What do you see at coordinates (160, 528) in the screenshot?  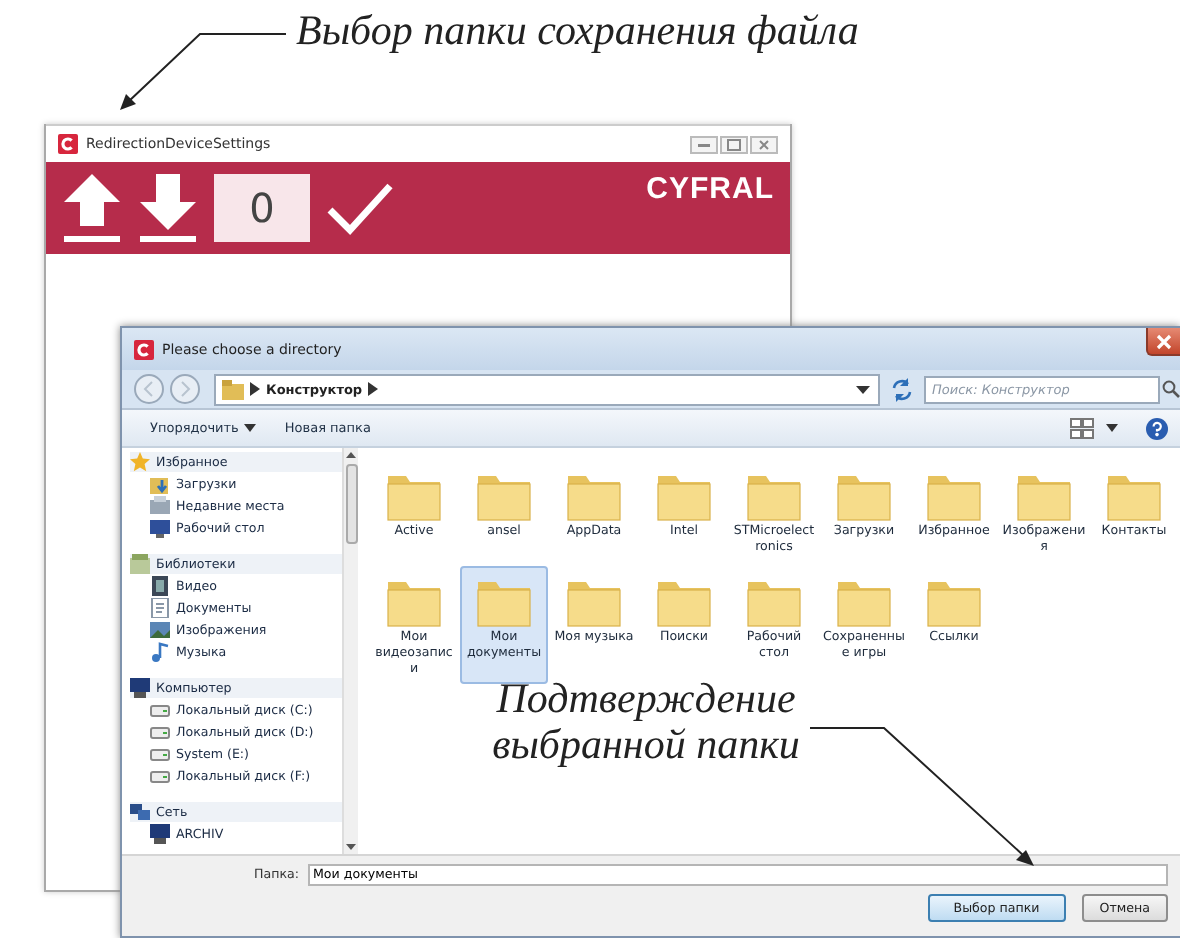 I see `desktop-icon` at bounding box center [160, 528].